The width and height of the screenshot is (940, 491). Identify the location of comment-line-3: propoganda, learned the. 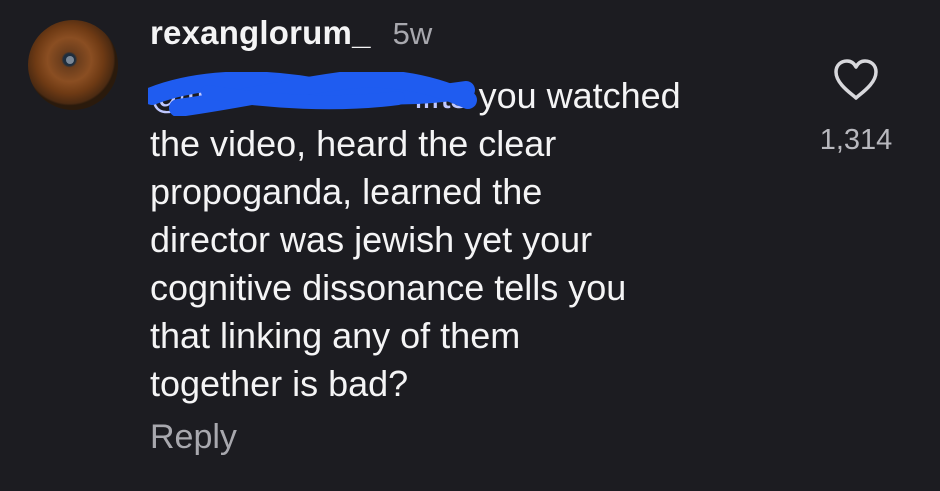
(346, 191).